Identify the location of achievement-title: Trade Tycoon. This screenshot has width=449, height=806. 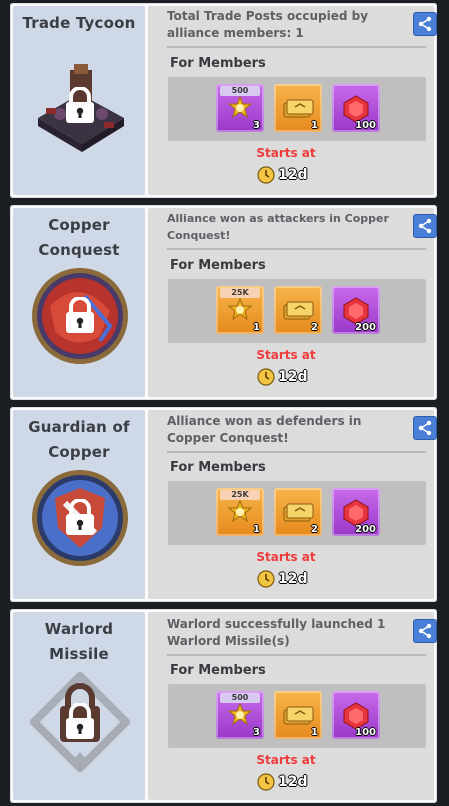
(79, 23).